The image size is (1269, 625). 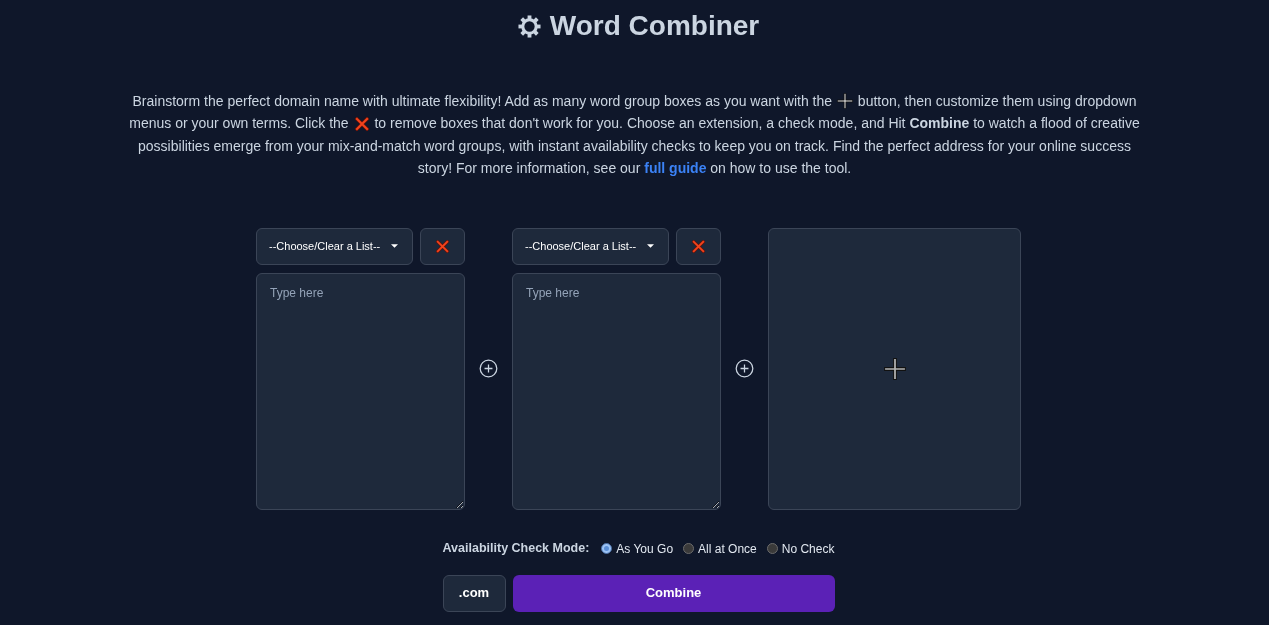 I want to click on extension-select: .com, so click(x=474, y=593).